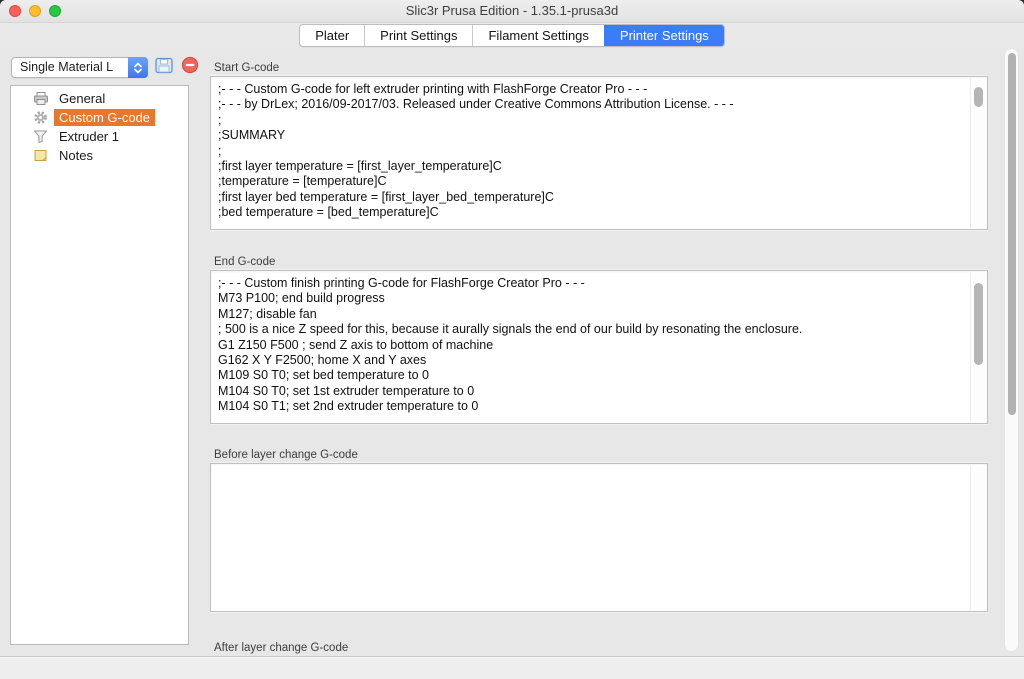 The width and height of the screenshot is (1024, 679). I want to click on window-title: Slic3r Prusa Edition - 1.35.1-prusa3d, so click(512, 10).